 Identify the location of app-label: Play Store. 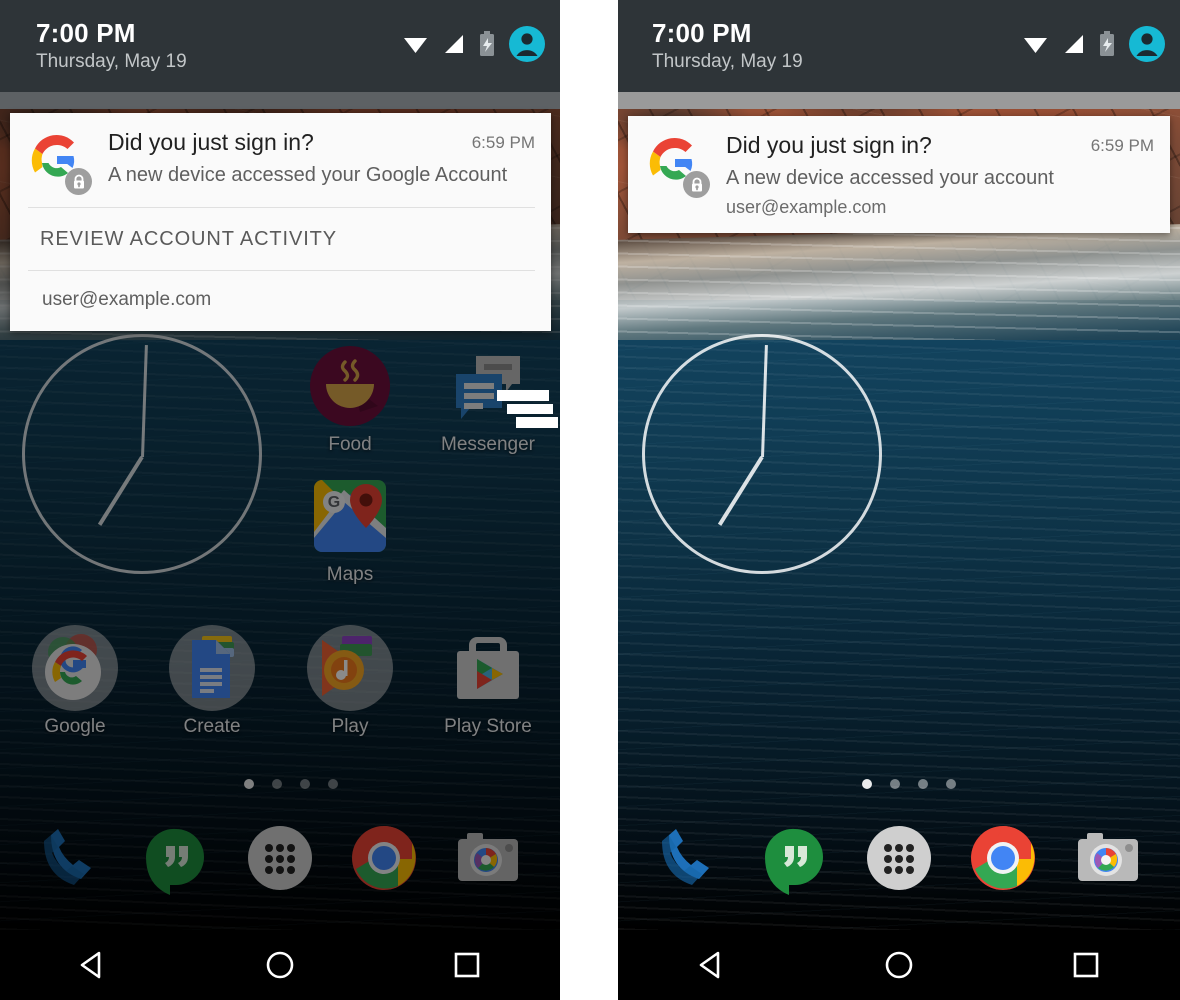
(488, 726).